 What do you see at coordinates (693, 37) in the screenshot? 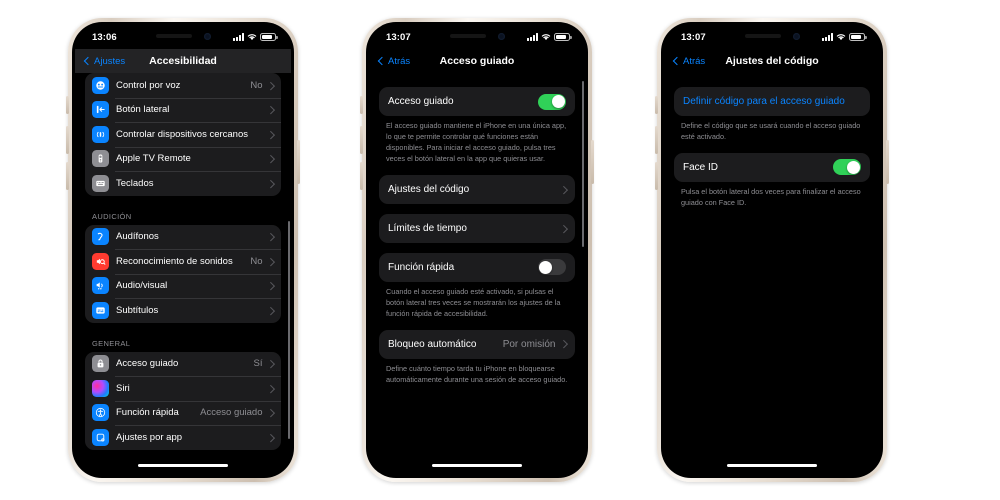
I see `status-bar-time: 13:07` at bounding box center [693, 37].